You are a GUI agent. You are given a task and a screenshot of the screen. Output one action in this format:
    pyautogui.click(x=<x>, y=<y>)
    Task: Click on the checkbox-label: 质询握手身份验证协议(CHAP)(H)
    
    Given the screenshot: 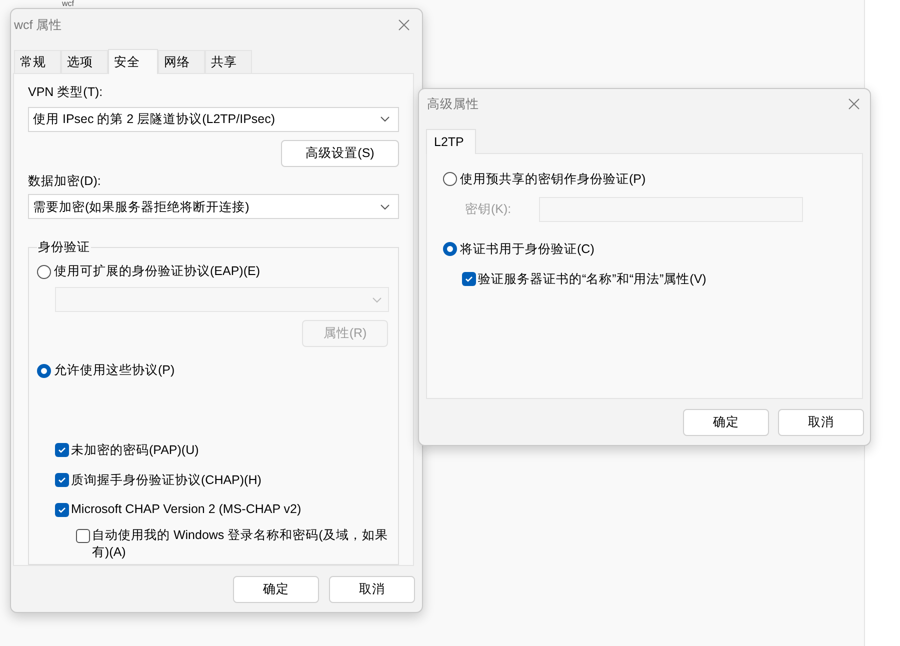 What is the action you would take?
    pyautogui.click(x=166, y=480)
    